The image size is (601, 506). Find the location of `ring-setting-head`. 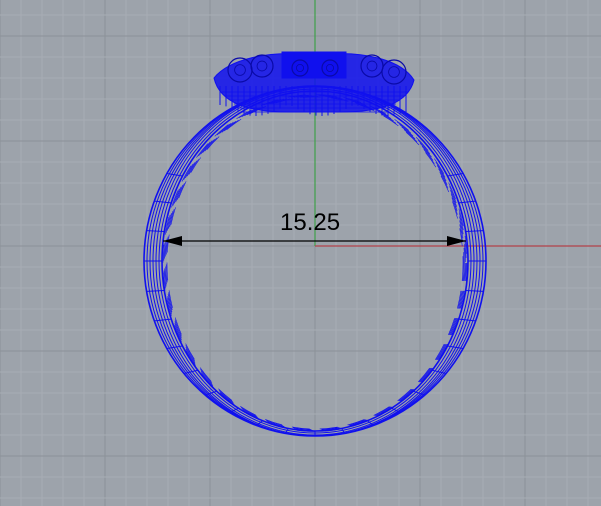

ring-setting-head is located at coordinates (314, 83).